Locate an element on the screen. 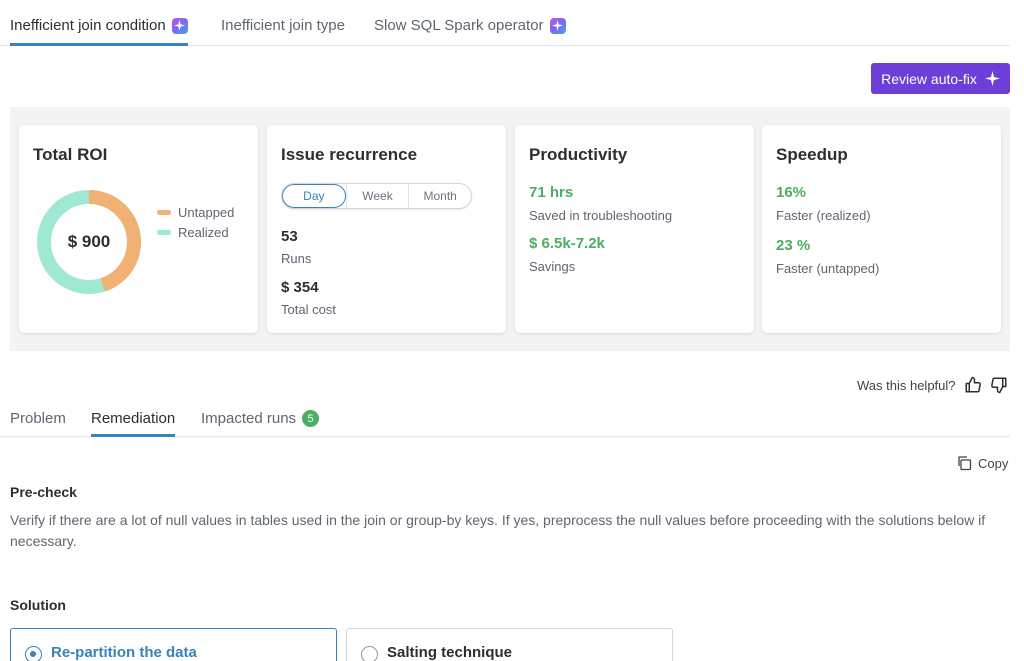  tab-inefficient-join-type: Inefficient join type is located at coordinates (283, 25).